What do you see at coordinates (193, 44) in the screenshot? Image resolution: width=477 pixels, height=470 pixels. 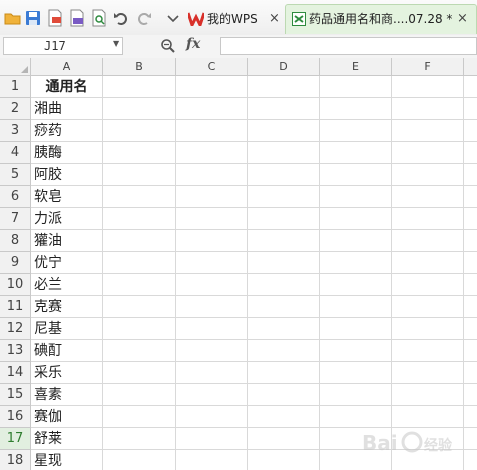 I see `insert-function-button: fx` at bounding box center [193, 44].